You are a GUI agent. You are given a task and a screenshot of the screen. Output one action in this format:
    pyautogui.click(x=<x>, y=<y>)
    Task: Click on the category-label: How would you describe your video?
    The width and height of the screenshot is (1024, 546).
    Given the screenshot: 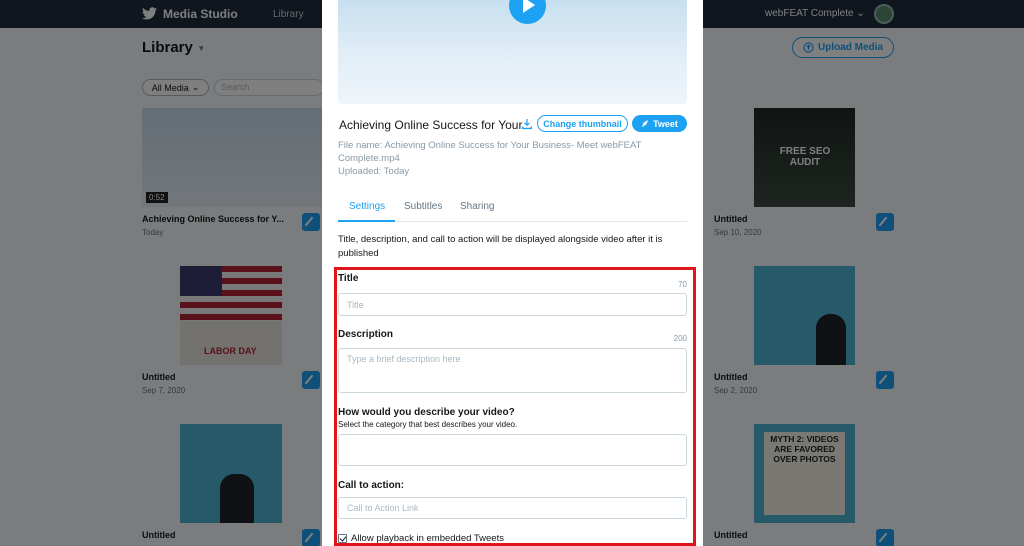 What is the action you would take?
    pyautogui.click(x=426, y=412)
    